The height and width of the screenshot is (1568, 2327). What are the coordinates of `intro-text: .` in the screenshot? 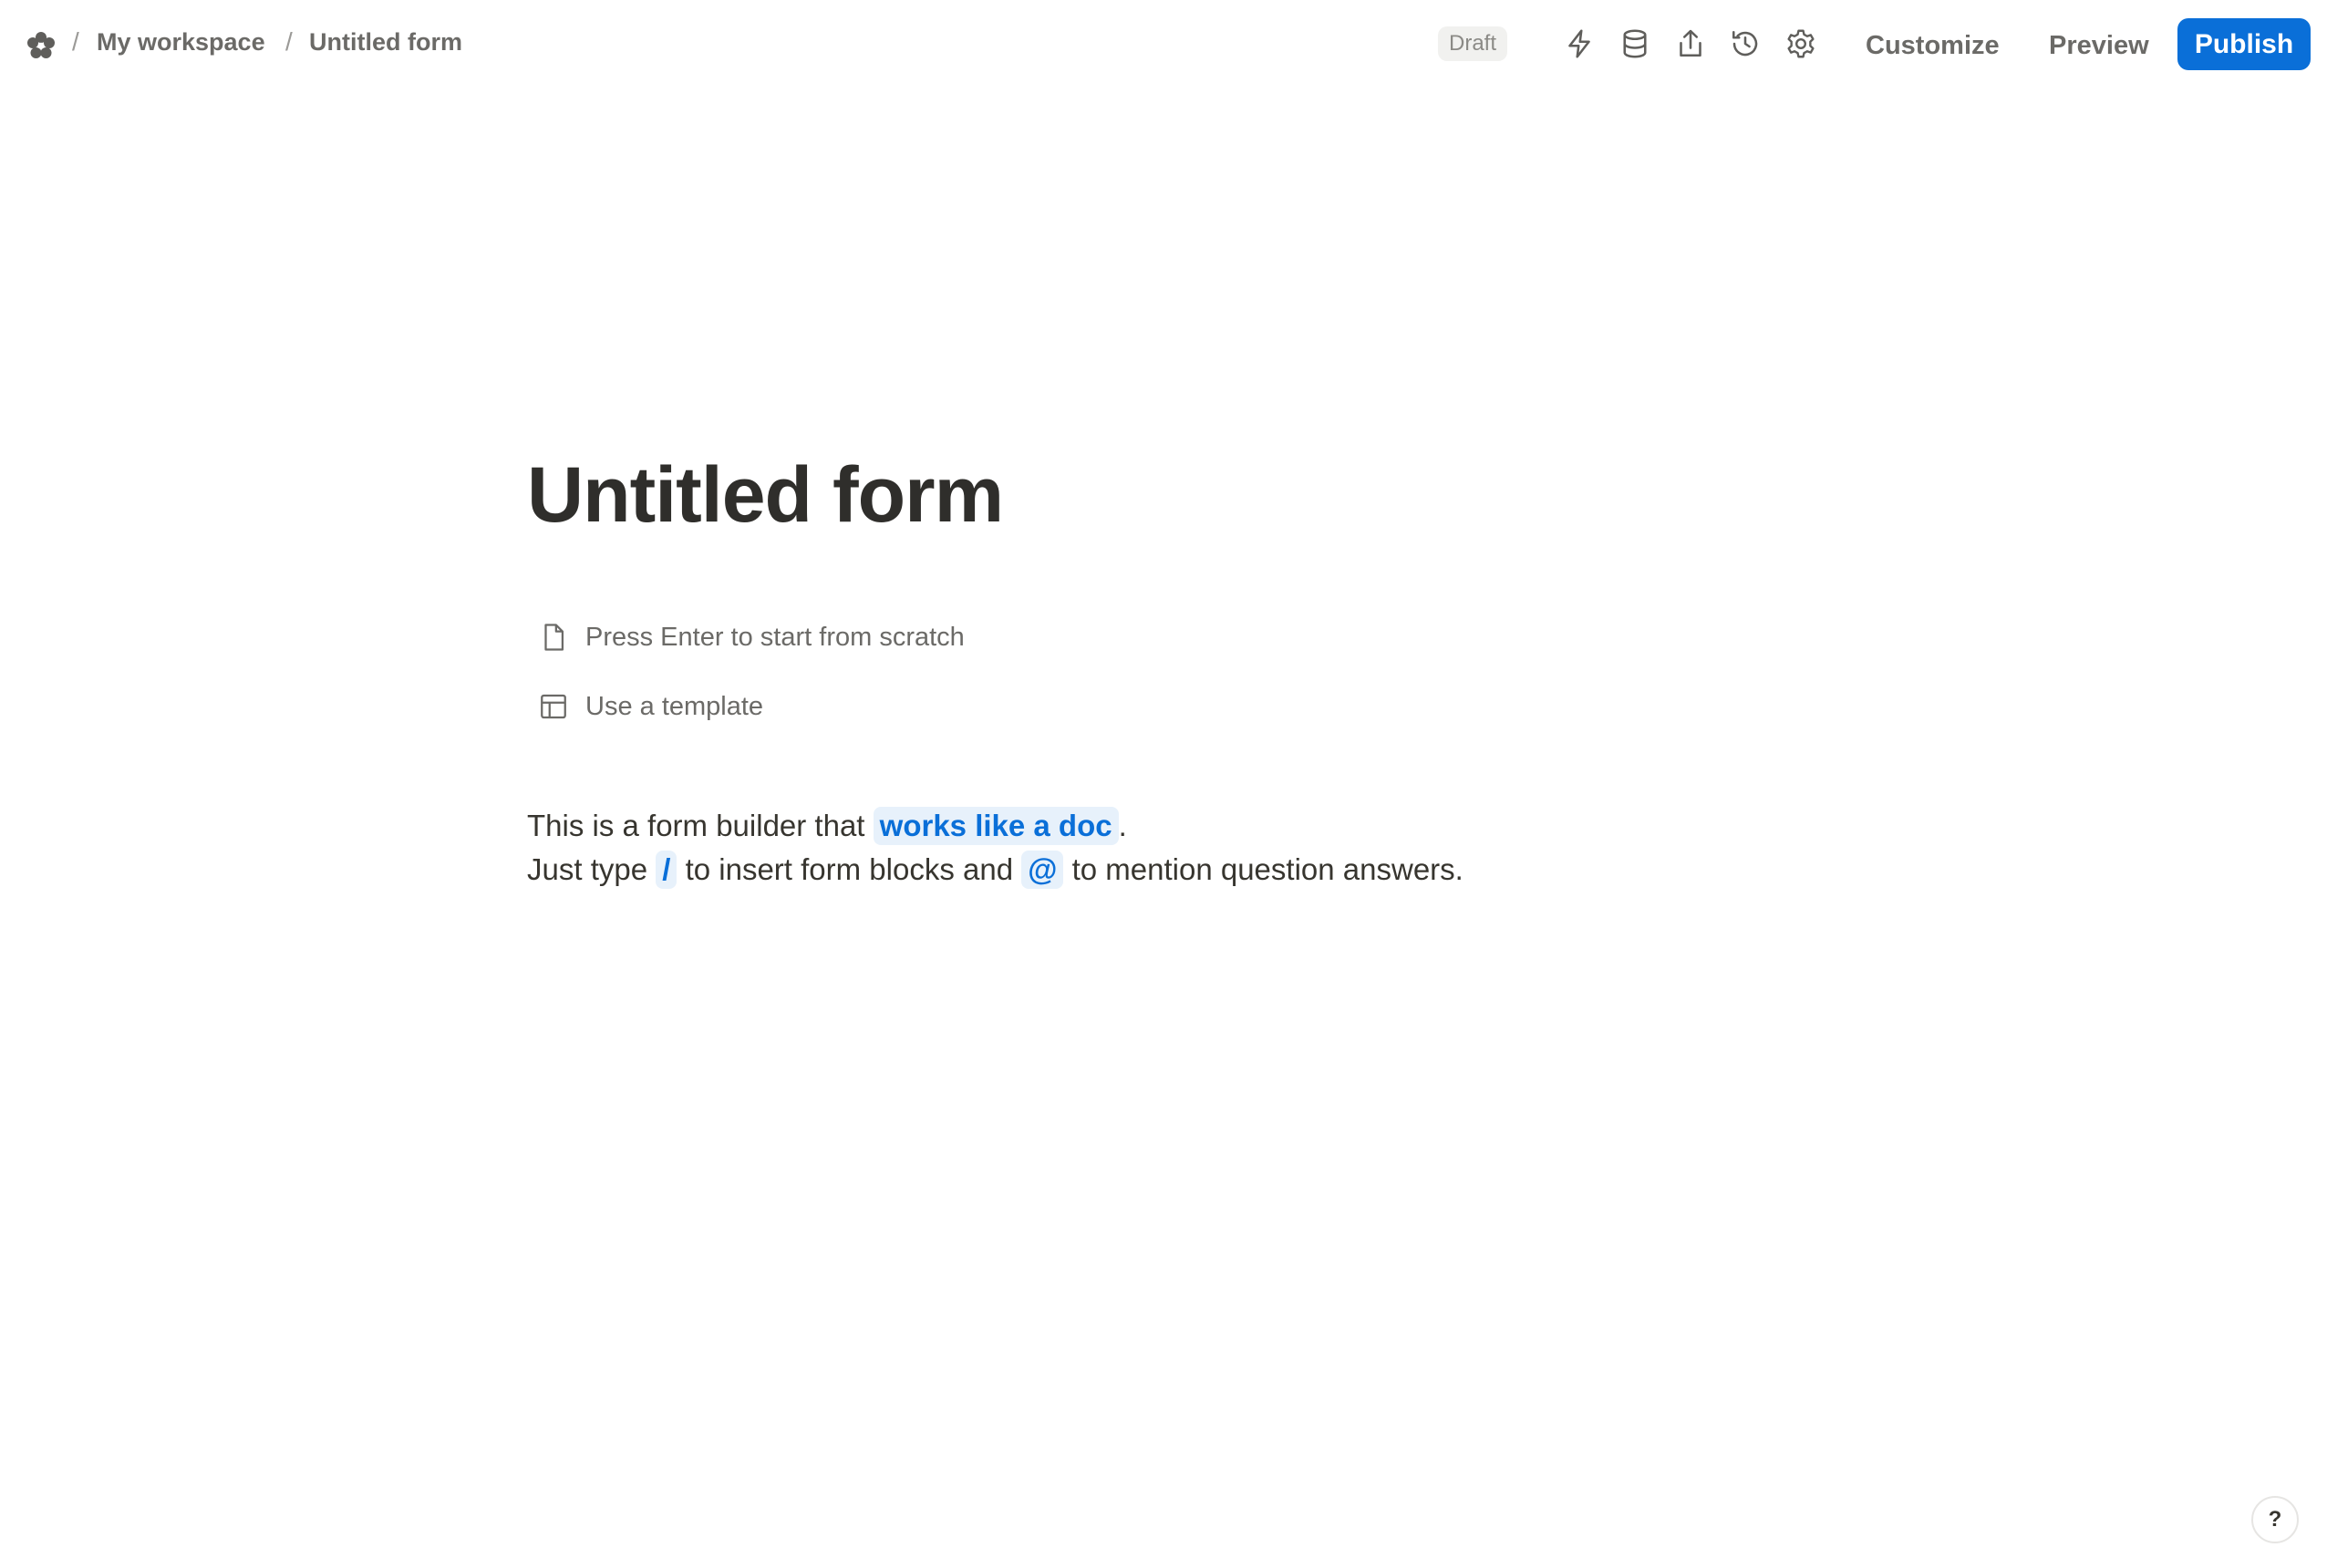 It's located at (1122, 825).